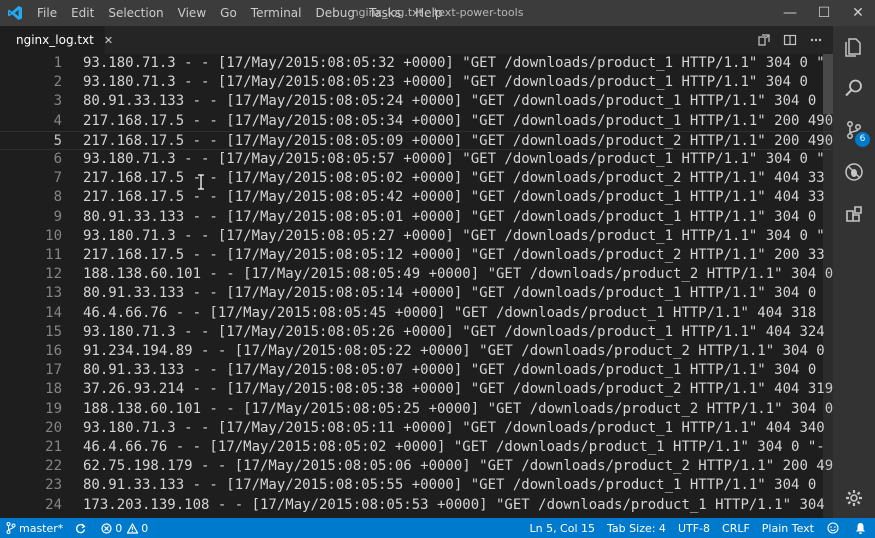 This screenshot has height=538, width=875. Describe the element at coordinates (854, 214) in the screenshot. I see `extensions-icon` at that location.